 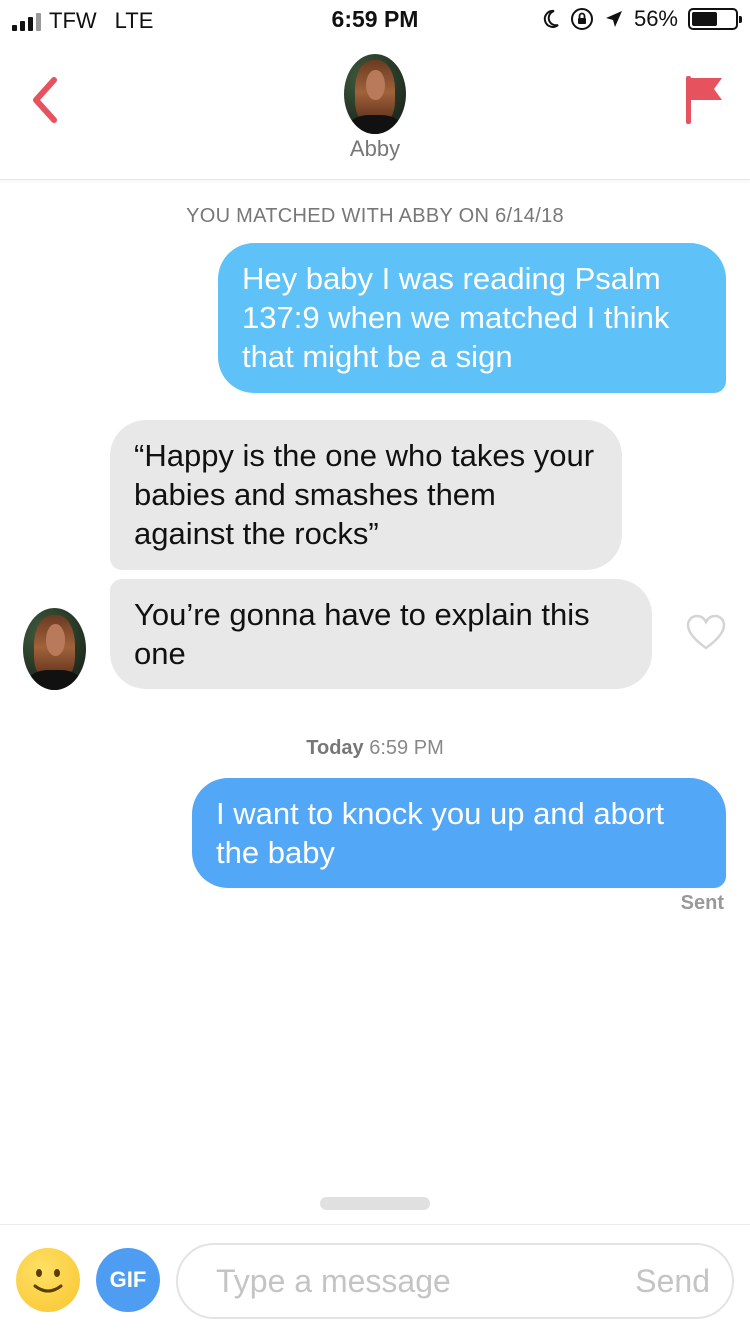 What do you see at coordinates (406, 748) in the screenshot?
I see `timestamp-time: 6:59 PM` at bounding box center [406, 748].